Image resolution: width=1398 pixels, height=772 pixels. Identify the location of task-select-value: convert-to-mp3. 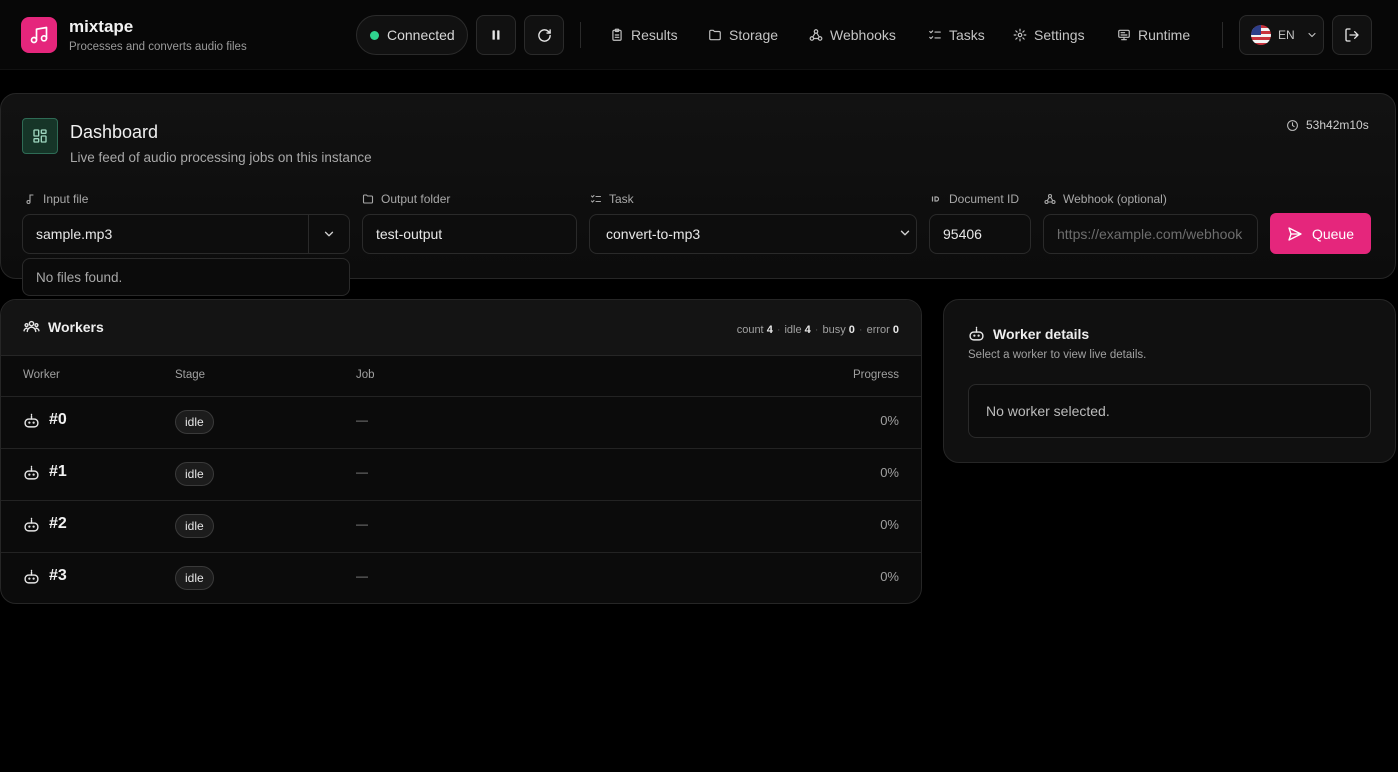
(653, 234).